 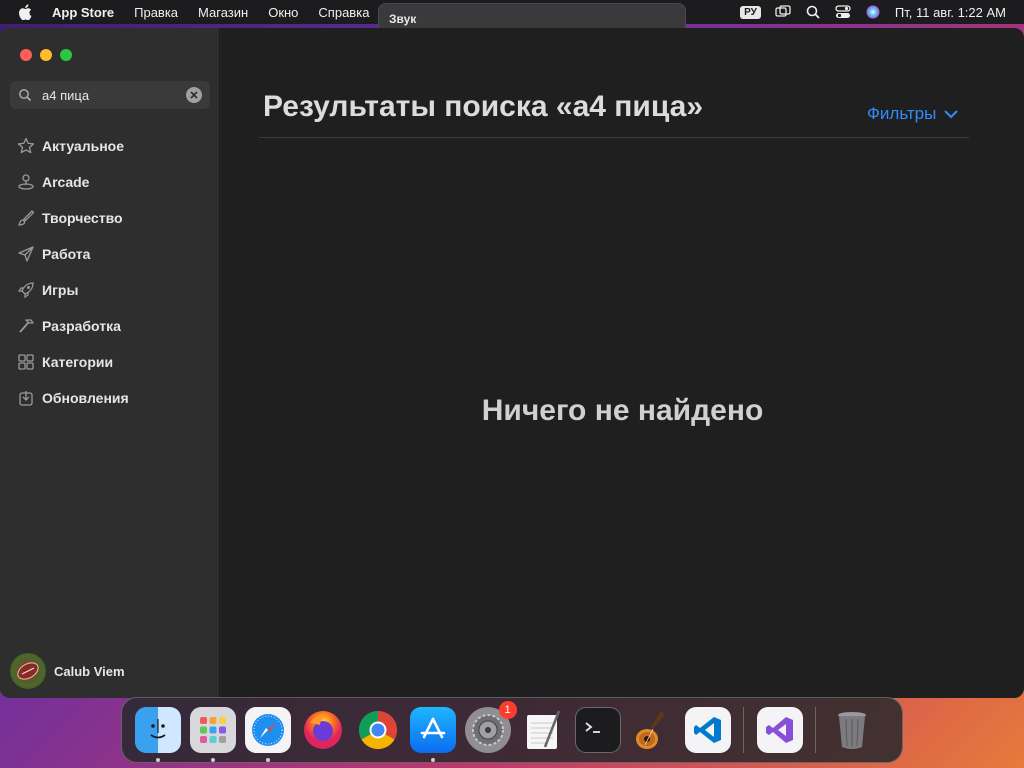 I want to click on account-name: Calub Viem, so click(x=89, y=671).